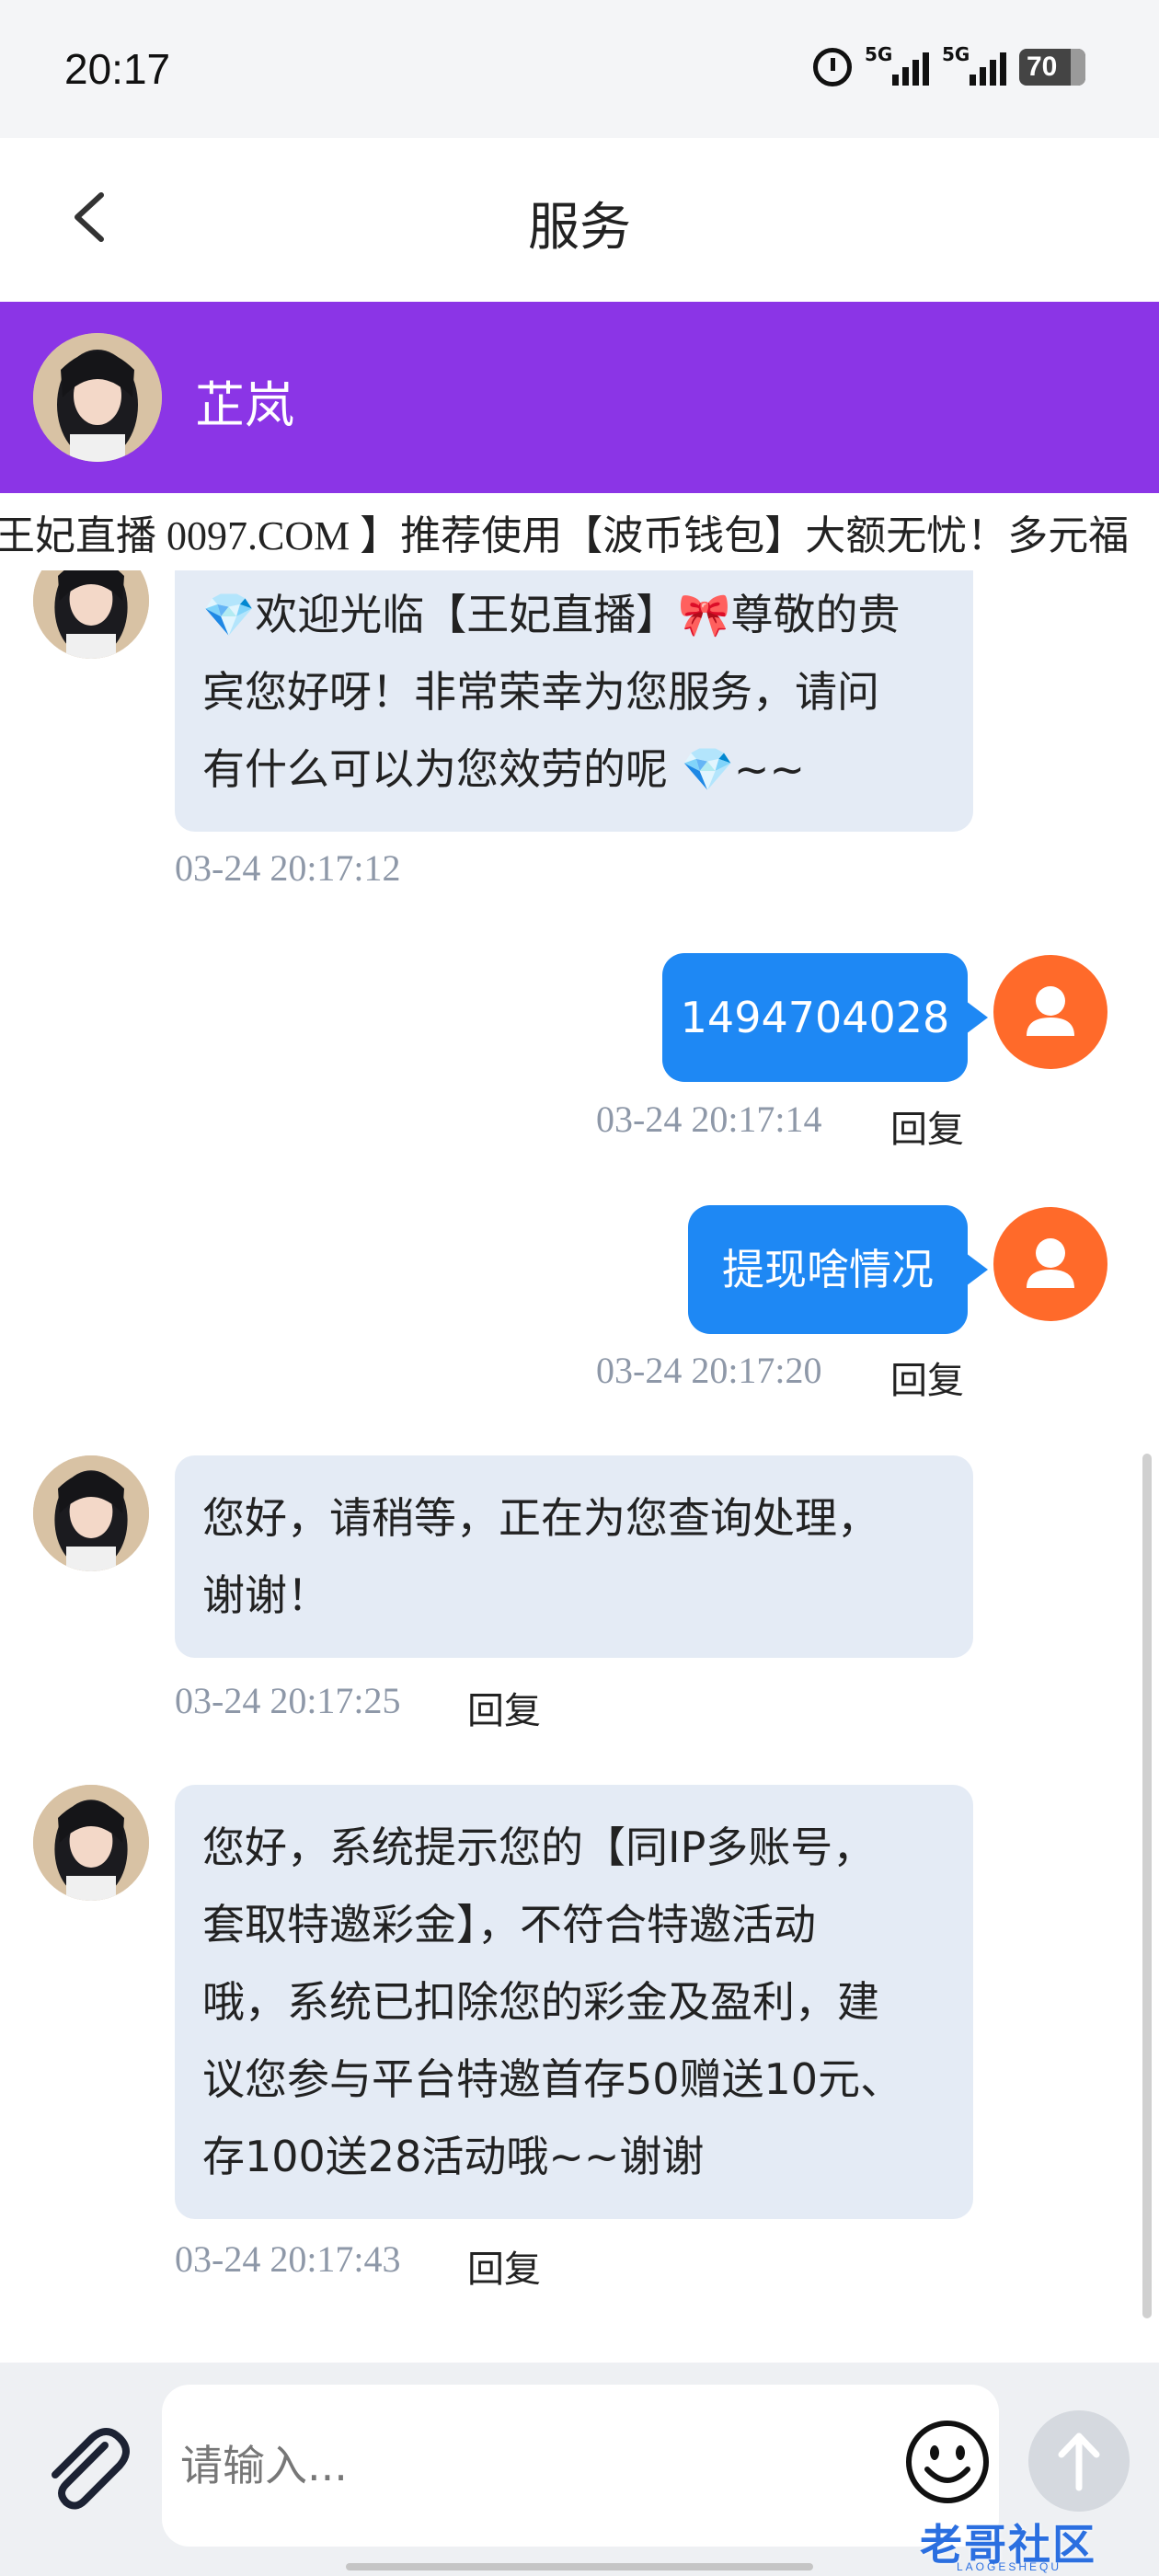  Describe the element at coordinates (897, 64) in the screenshot. I see `signal-icon: 5G` at that location.